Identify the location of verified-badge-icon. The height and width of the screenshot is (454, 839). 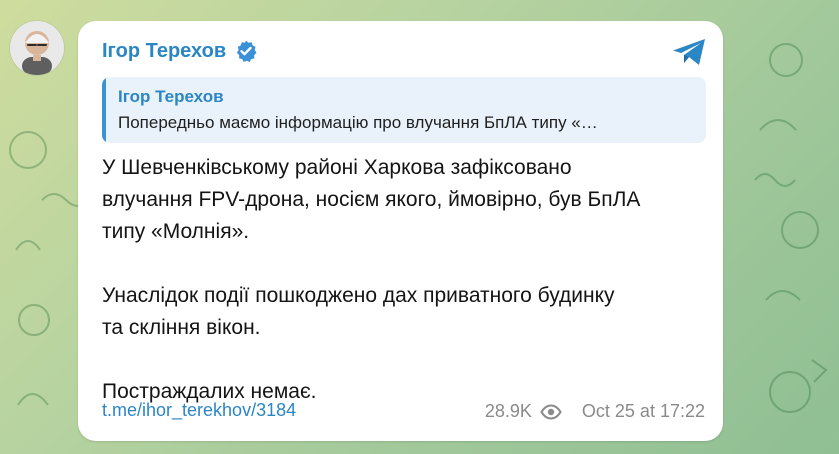
(246, 51).